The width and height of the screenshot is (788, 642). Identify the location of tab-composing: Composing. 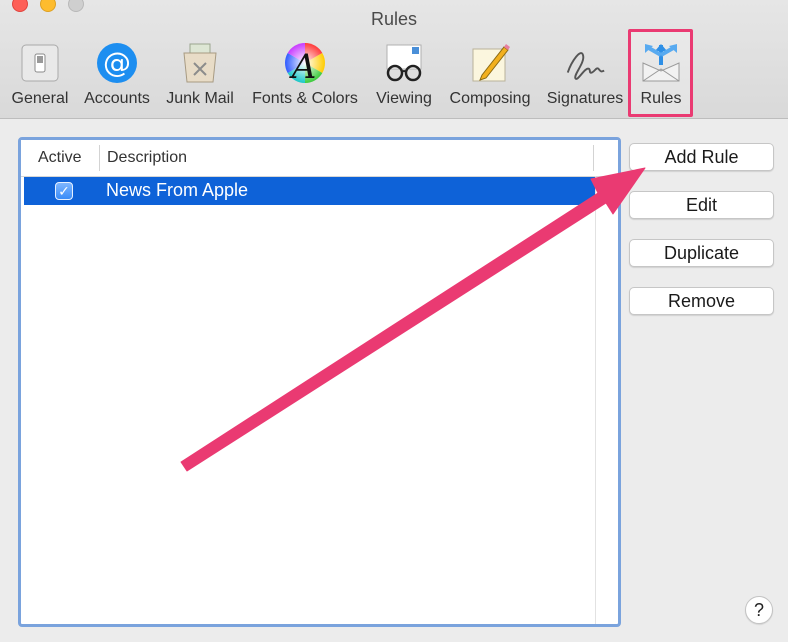
(490, 76).